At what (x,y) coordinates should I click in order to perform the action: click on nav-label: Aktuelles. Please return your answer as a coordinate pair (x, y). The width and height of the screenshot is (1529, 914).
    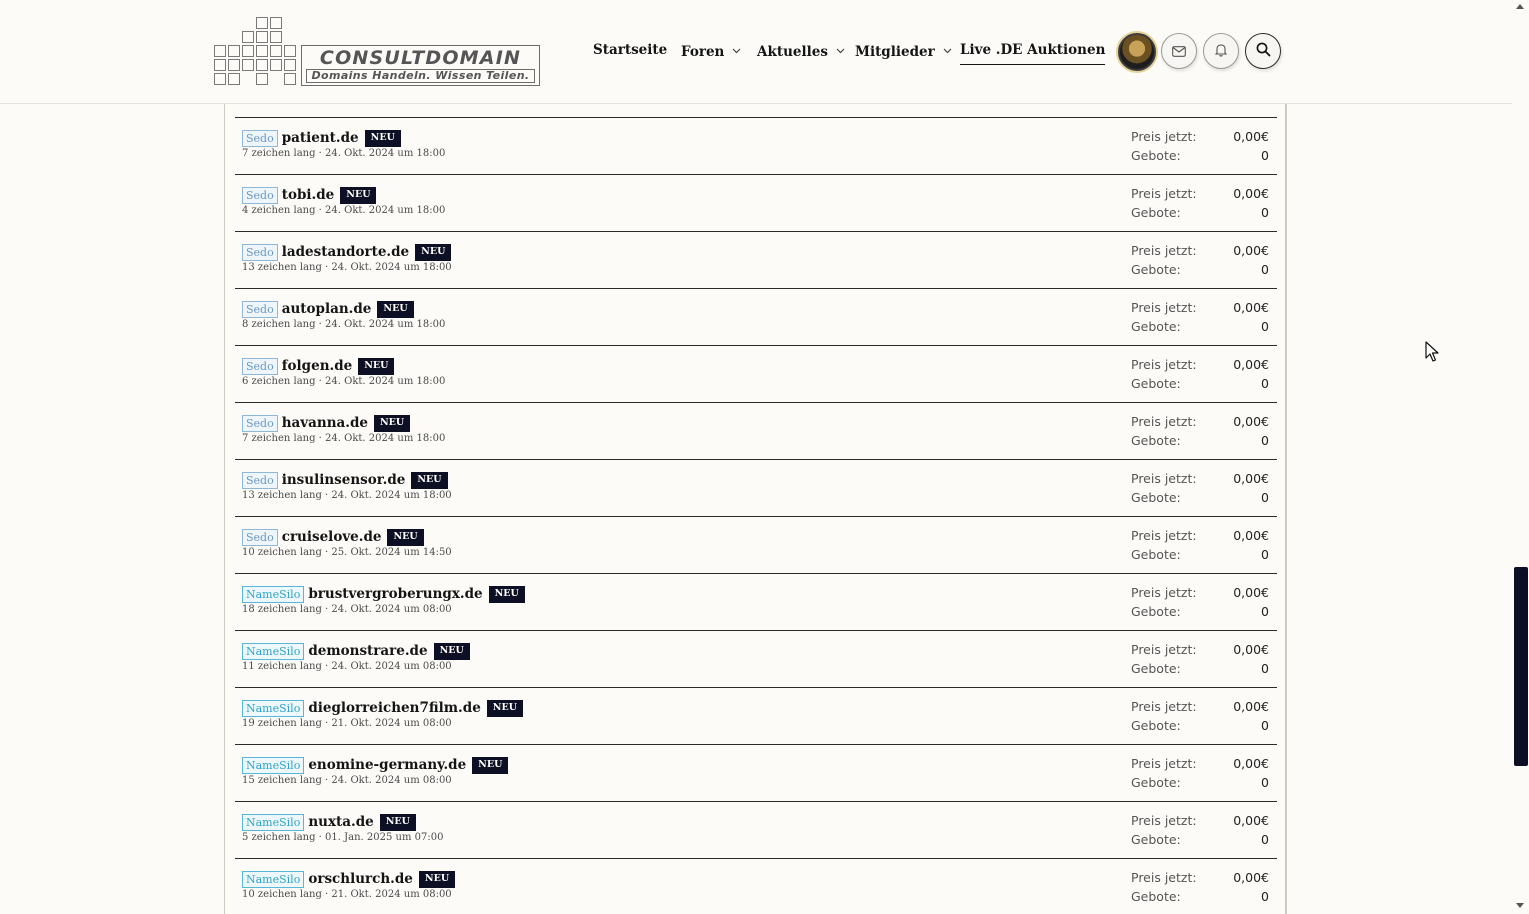
    Looking at the image, I should click on (792, 52).